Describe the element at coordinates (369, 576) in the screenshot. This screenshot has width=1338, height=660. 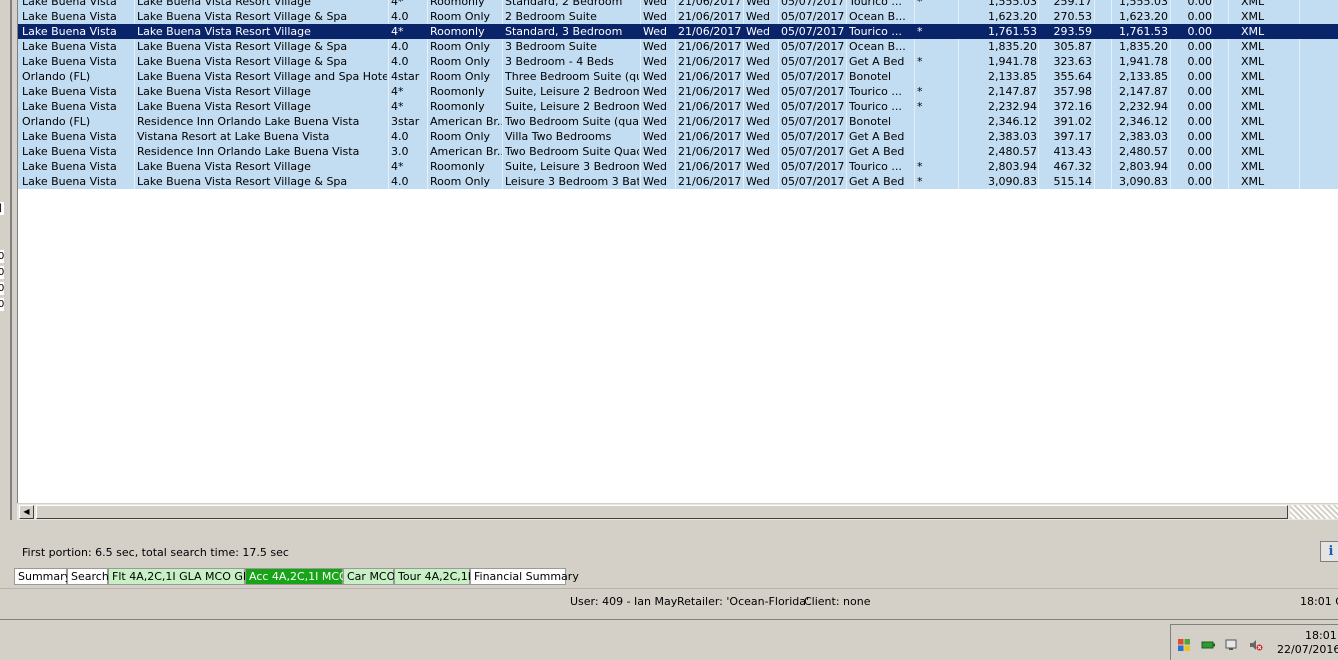
I see `tab-car: Car MCO` at that location.